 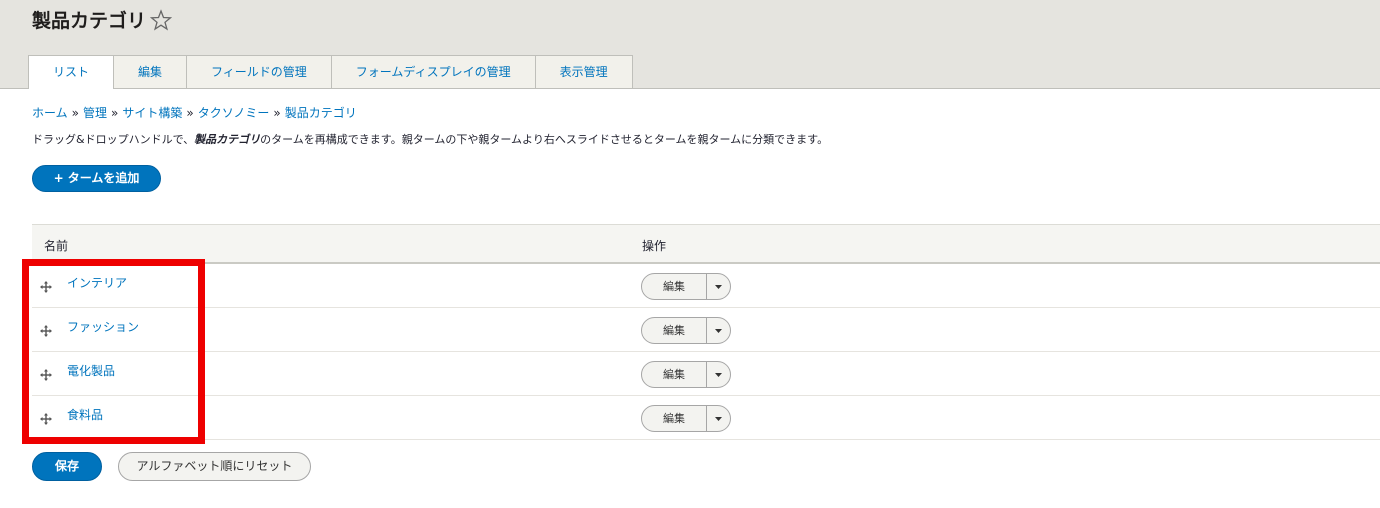 I want to click on table-row: ファッション 編集, so click(x=706, y=330).